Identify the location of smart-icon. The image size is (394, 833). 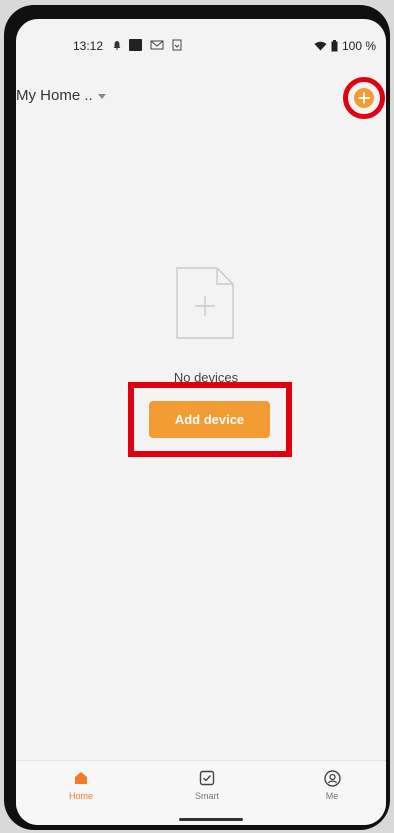
(207, 778).